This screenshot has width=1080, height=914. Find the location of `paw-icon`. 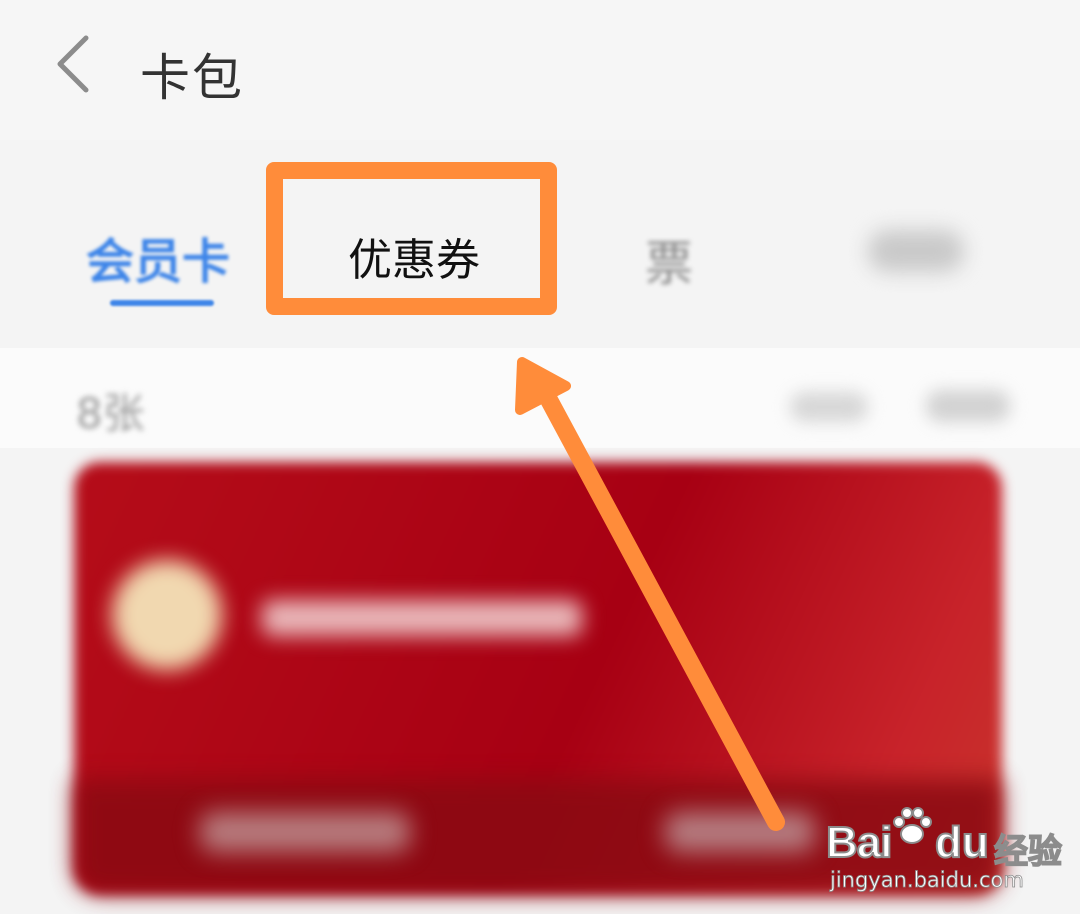

paw-icon is located at coordinates (912, 825).